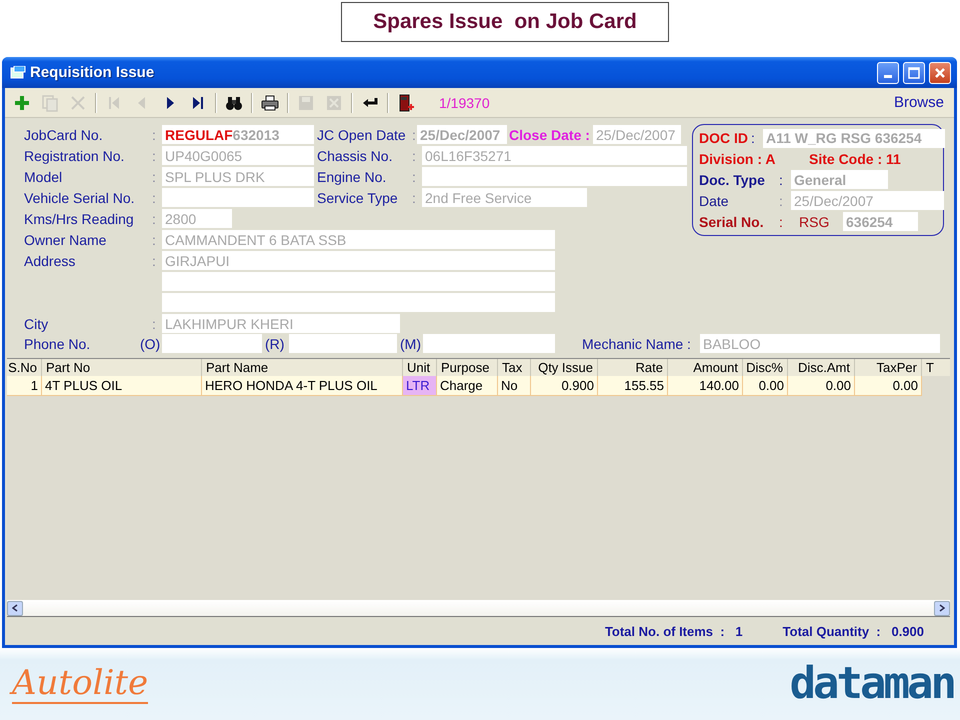 This screenshot has height=720, width=960. I want to click on close-icon, so click(940, 72).